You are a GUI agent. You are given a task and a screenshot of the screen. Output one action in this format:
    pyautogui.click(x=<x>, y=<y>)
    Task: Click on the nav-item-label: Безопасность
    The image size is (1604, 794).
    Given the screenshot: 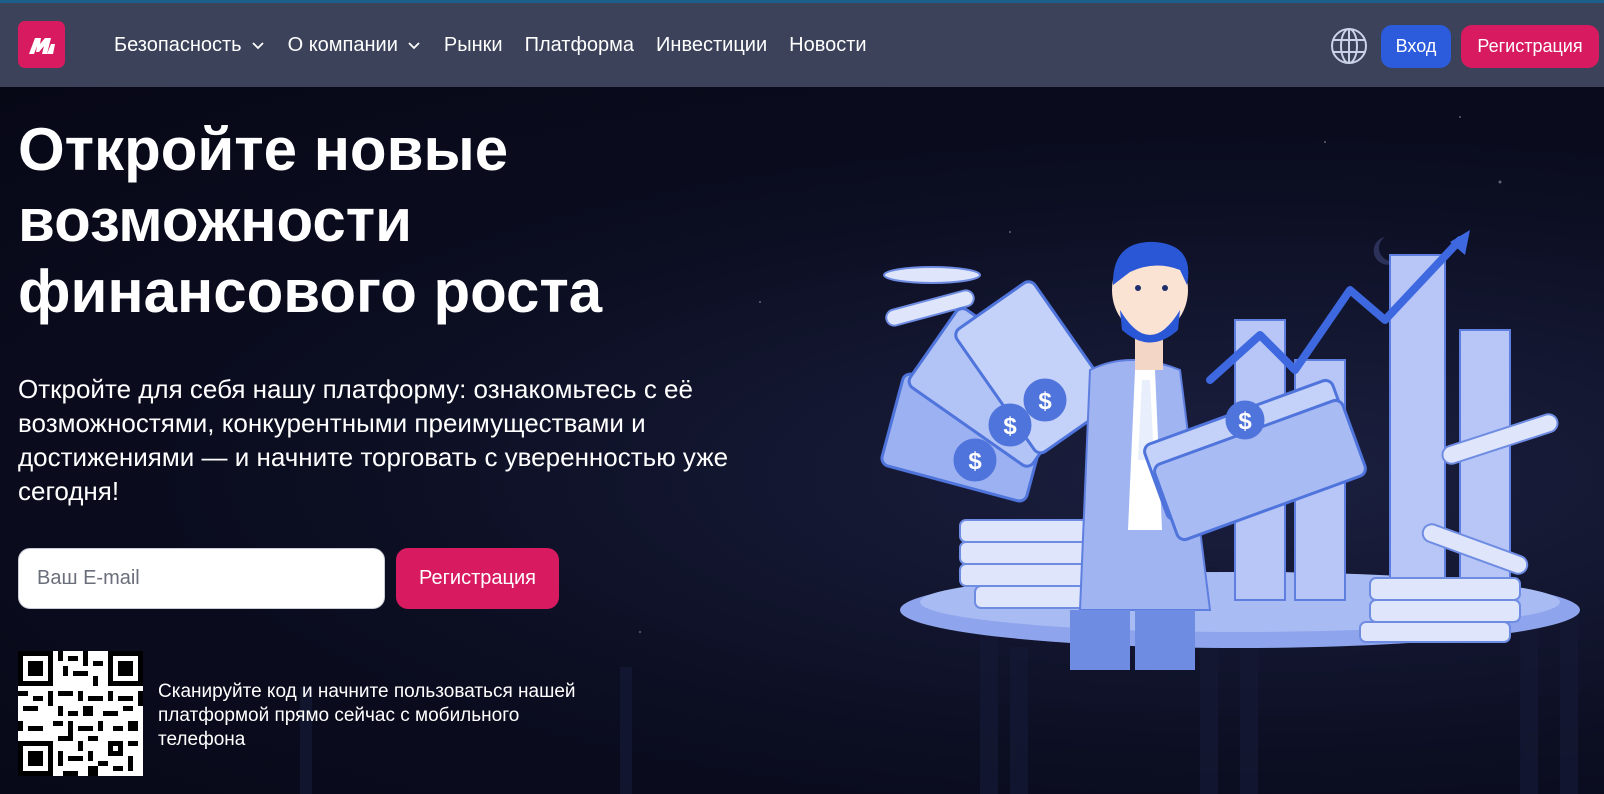 What is the action you would take?
    pyautogui.click(x=178, y=44)
    